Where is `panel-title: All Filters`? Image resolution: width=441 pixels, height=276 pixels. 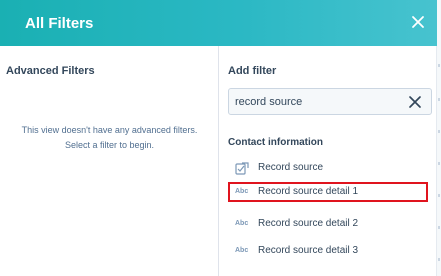
panel-title: All Filters is located at coordinates (59, 23).